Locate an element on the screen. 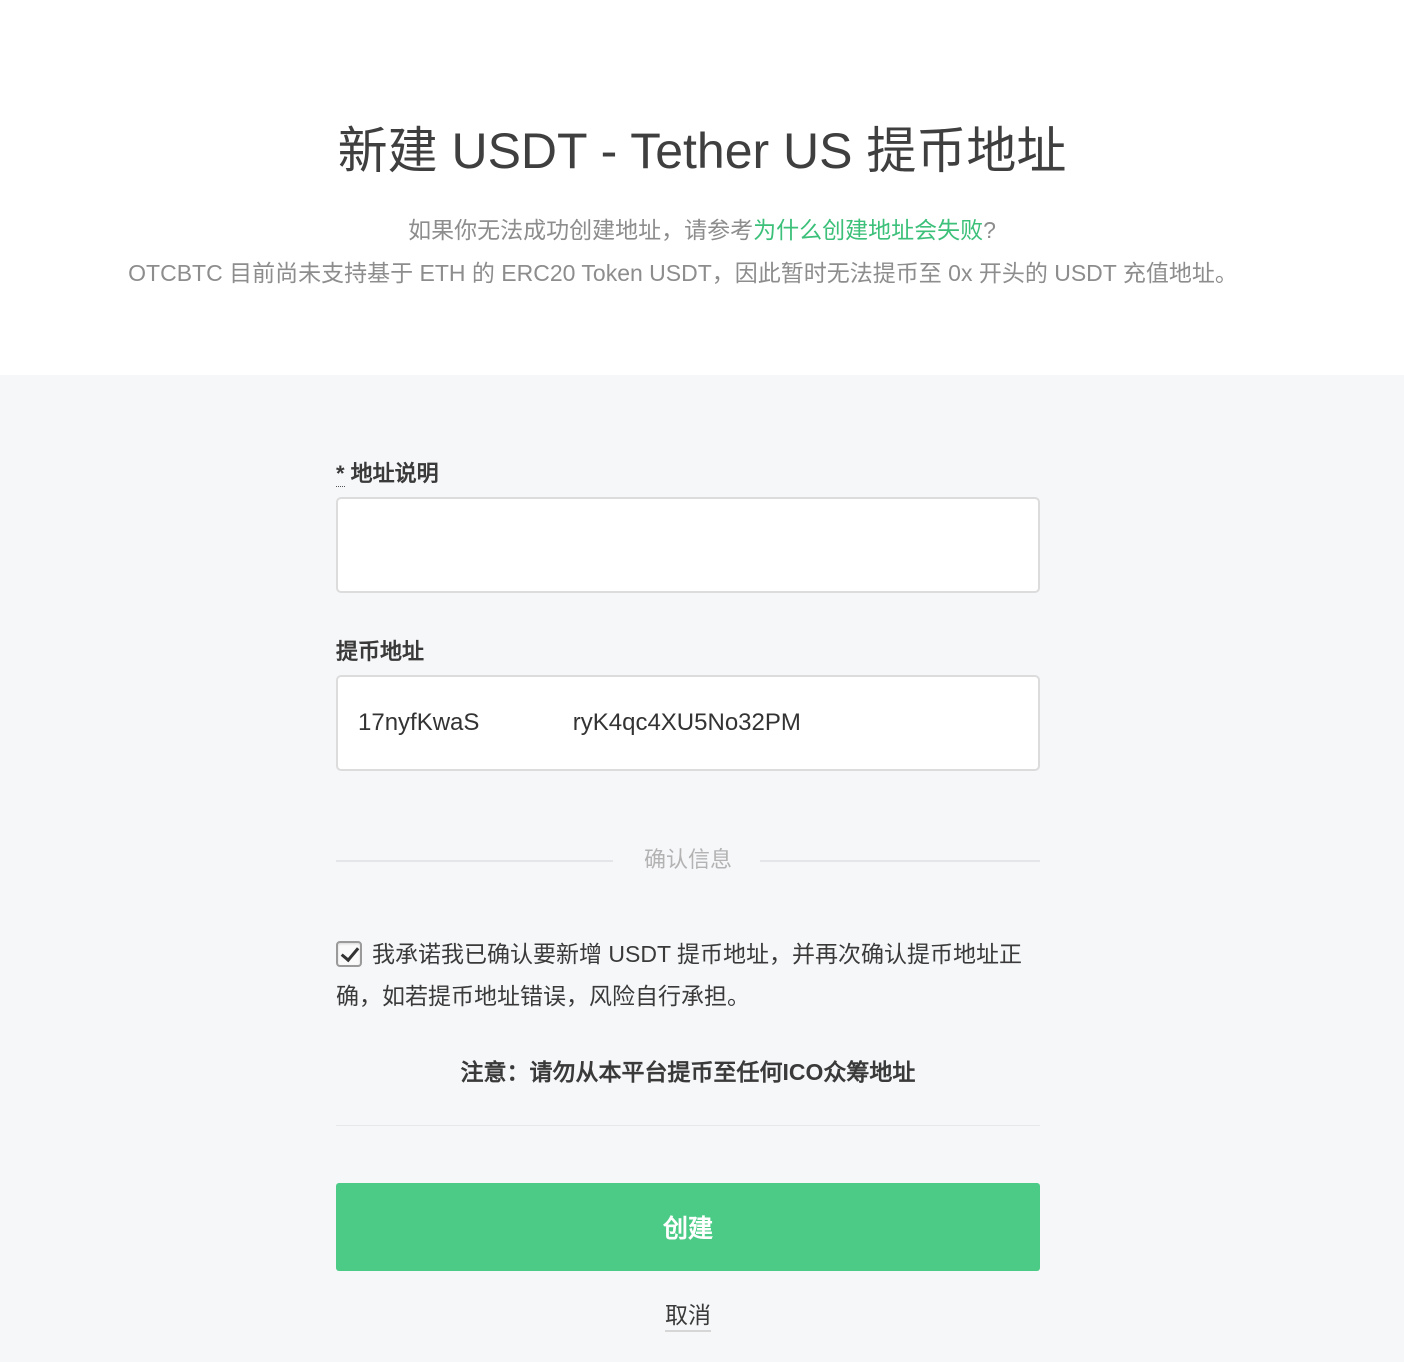  help-hint: 如果你无法成功创建地址，请参考为什么创建地址会失败? is located at coordinates (702, 230).